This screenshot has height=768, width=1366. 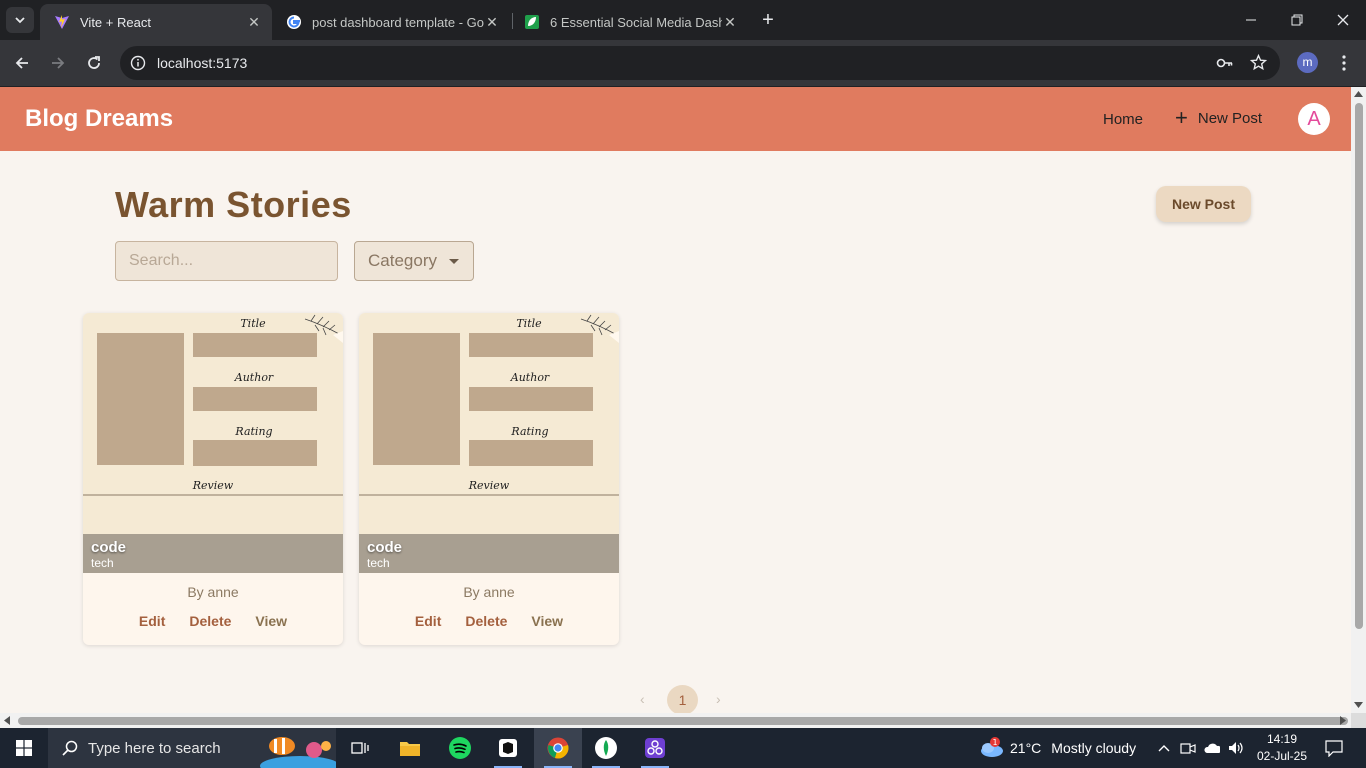 I want to click on search-input, so click(x=226, y=261).